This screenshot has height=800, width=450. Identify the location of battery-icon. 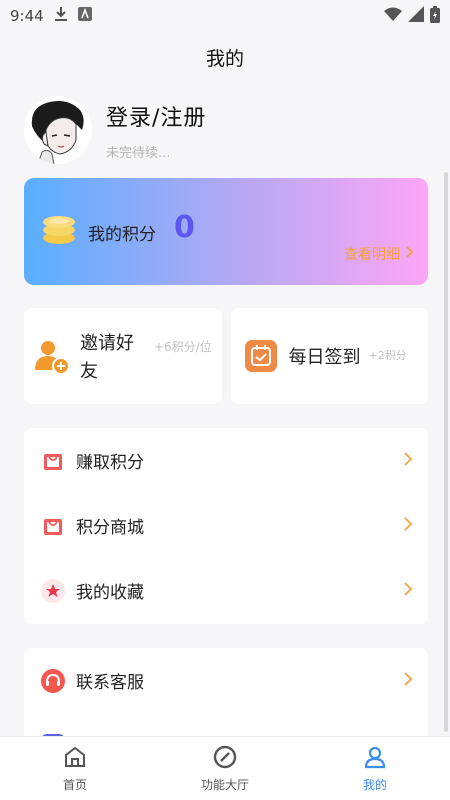
(435, 16).